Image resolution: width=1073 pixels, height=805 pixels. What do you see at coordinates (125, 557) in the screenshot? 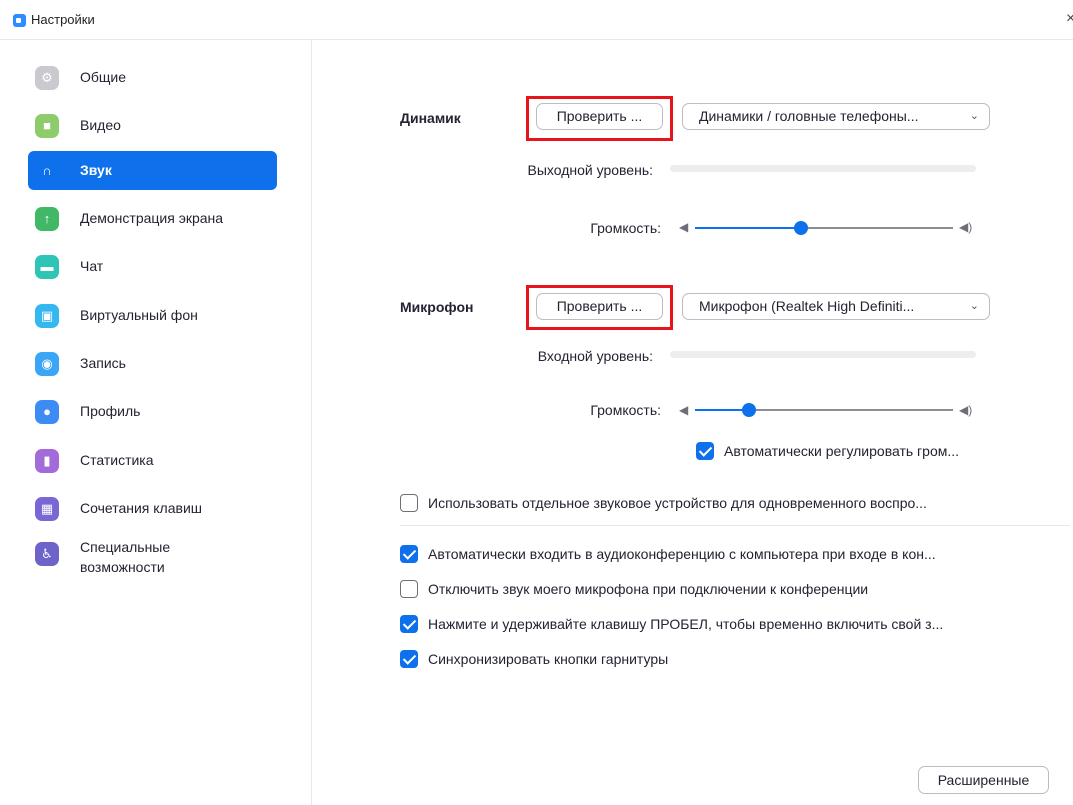
I see `sidebar-item-label: Специальные возможности` at bounding box center [125, 557].